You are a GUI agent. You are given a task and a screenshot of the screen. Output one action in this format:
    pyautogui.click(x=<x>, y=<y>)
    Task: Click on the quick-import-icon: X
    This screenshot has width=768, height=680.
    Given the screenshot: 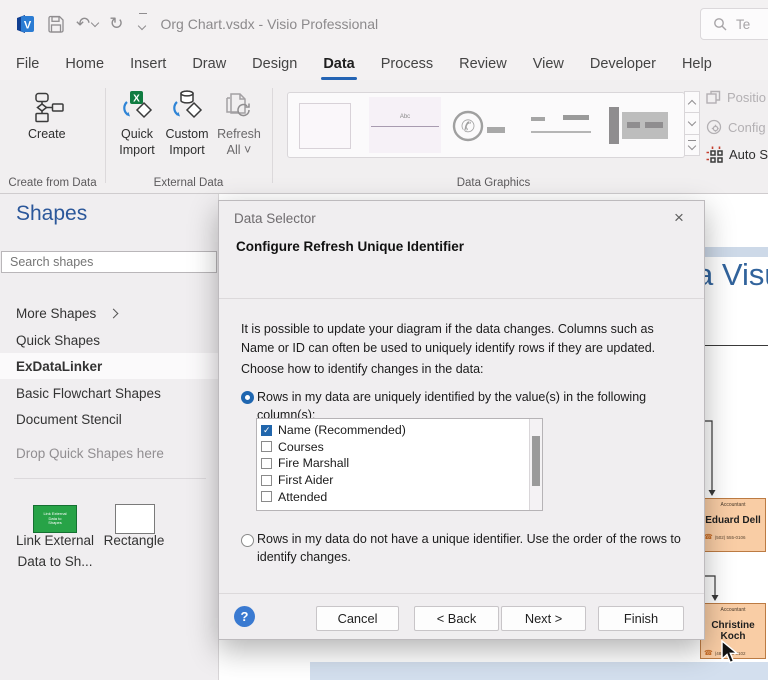 What is the action you would take?
    pyautogui.click(x=137, y=107)
    